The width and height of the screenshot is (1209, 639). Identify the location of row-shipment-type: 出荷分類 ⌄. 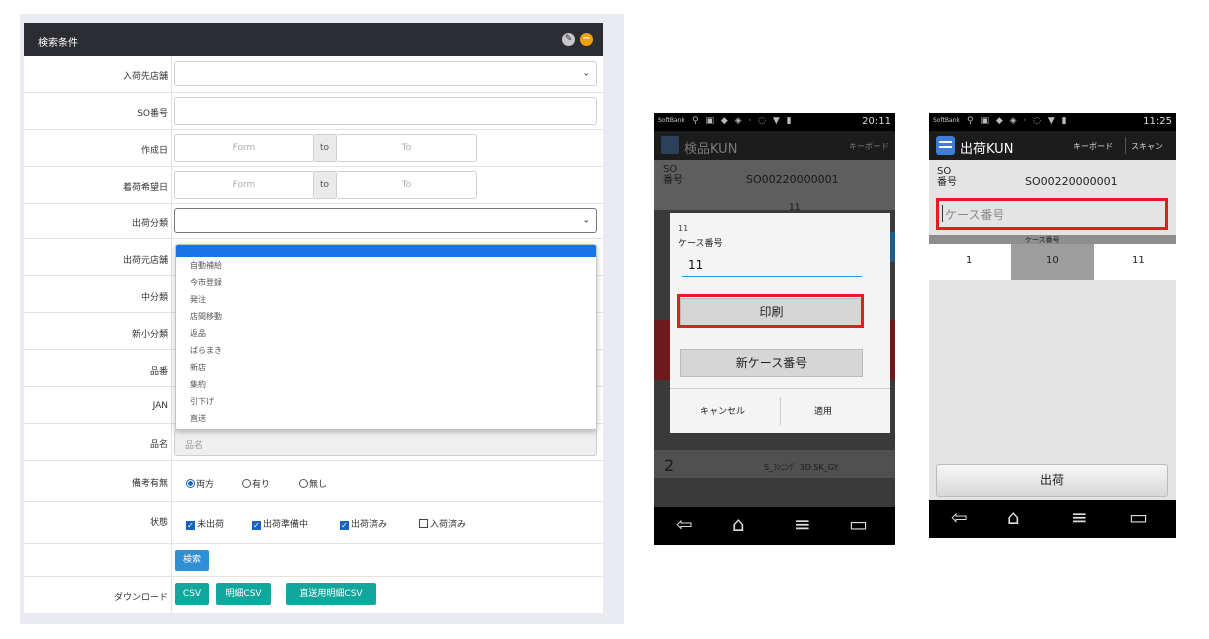
(313, 221).